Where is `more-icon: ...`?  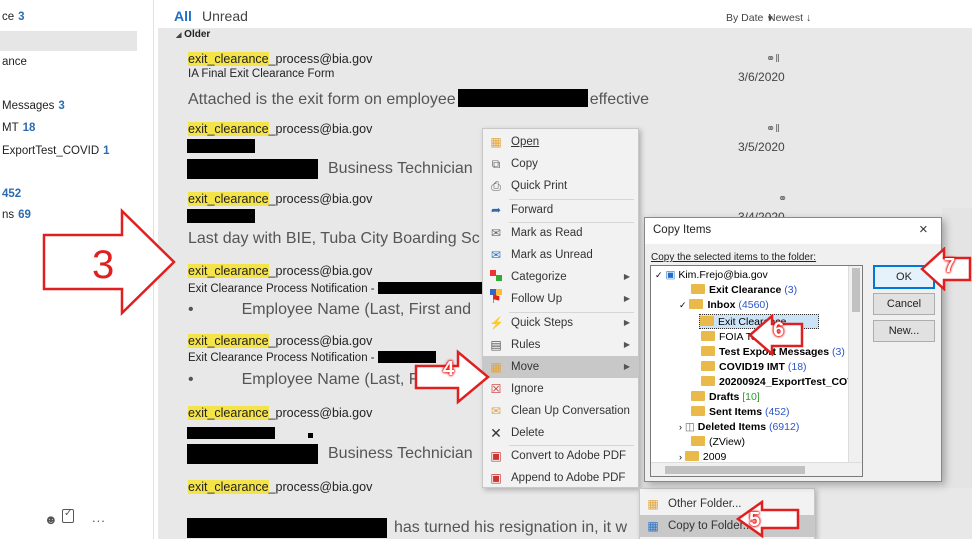 more-icon: ... is located at coordinates (99, 517).